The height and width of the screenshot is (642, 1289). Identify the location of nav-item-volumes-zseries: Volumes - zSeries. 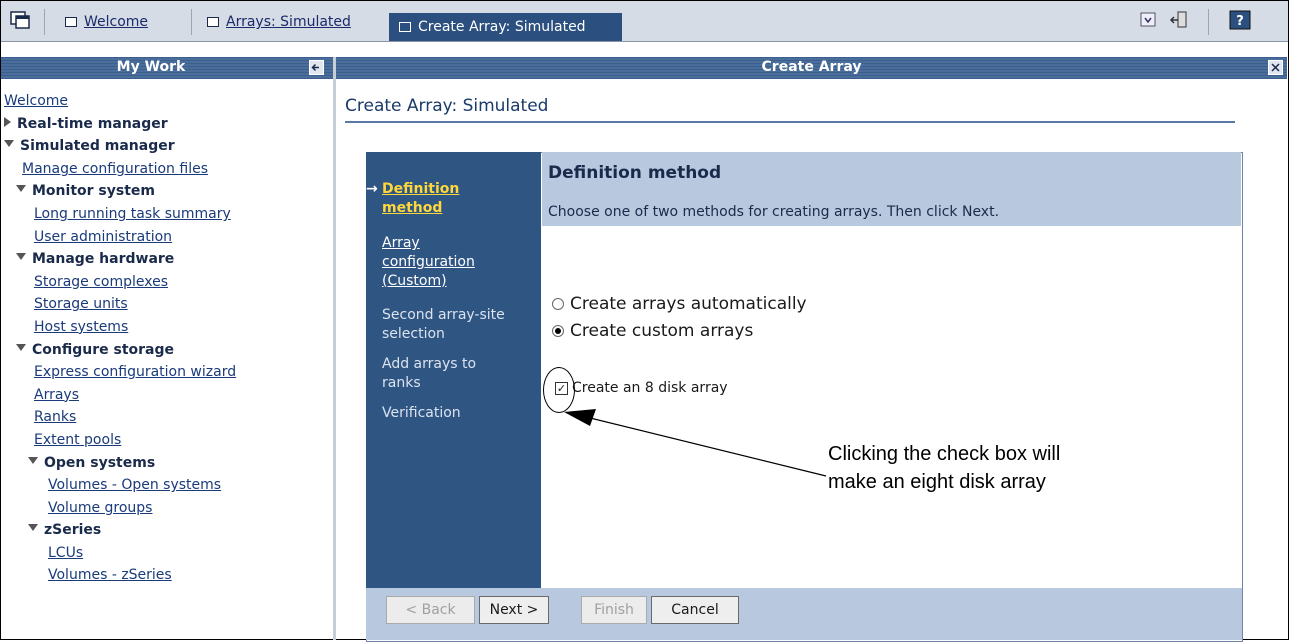
(166, 575).